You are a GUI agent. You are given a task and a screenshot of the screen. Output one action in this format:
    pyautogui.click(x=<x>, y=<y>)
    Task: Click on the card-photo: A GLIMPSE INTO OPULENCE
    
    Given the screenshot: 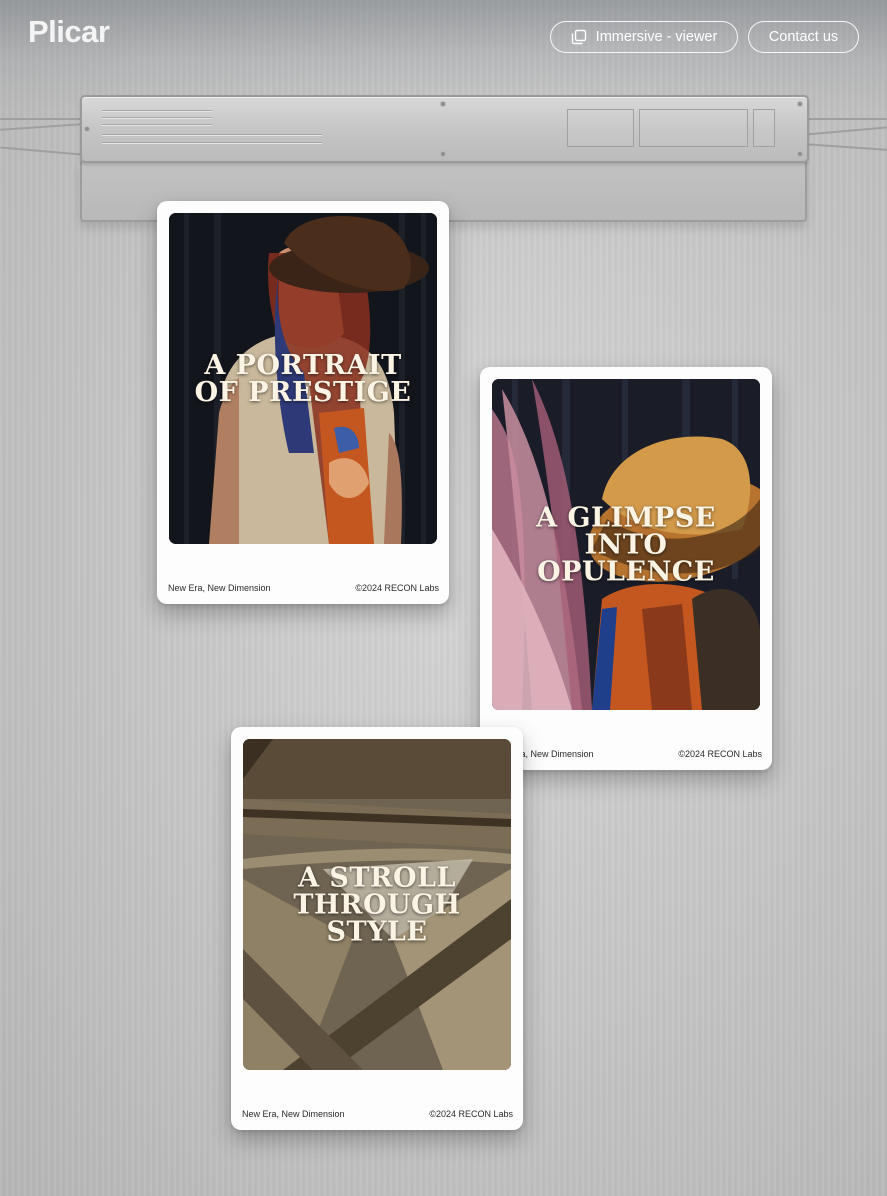 What is the action you would take?
    pyautogui.click(x=626, y=544)
    